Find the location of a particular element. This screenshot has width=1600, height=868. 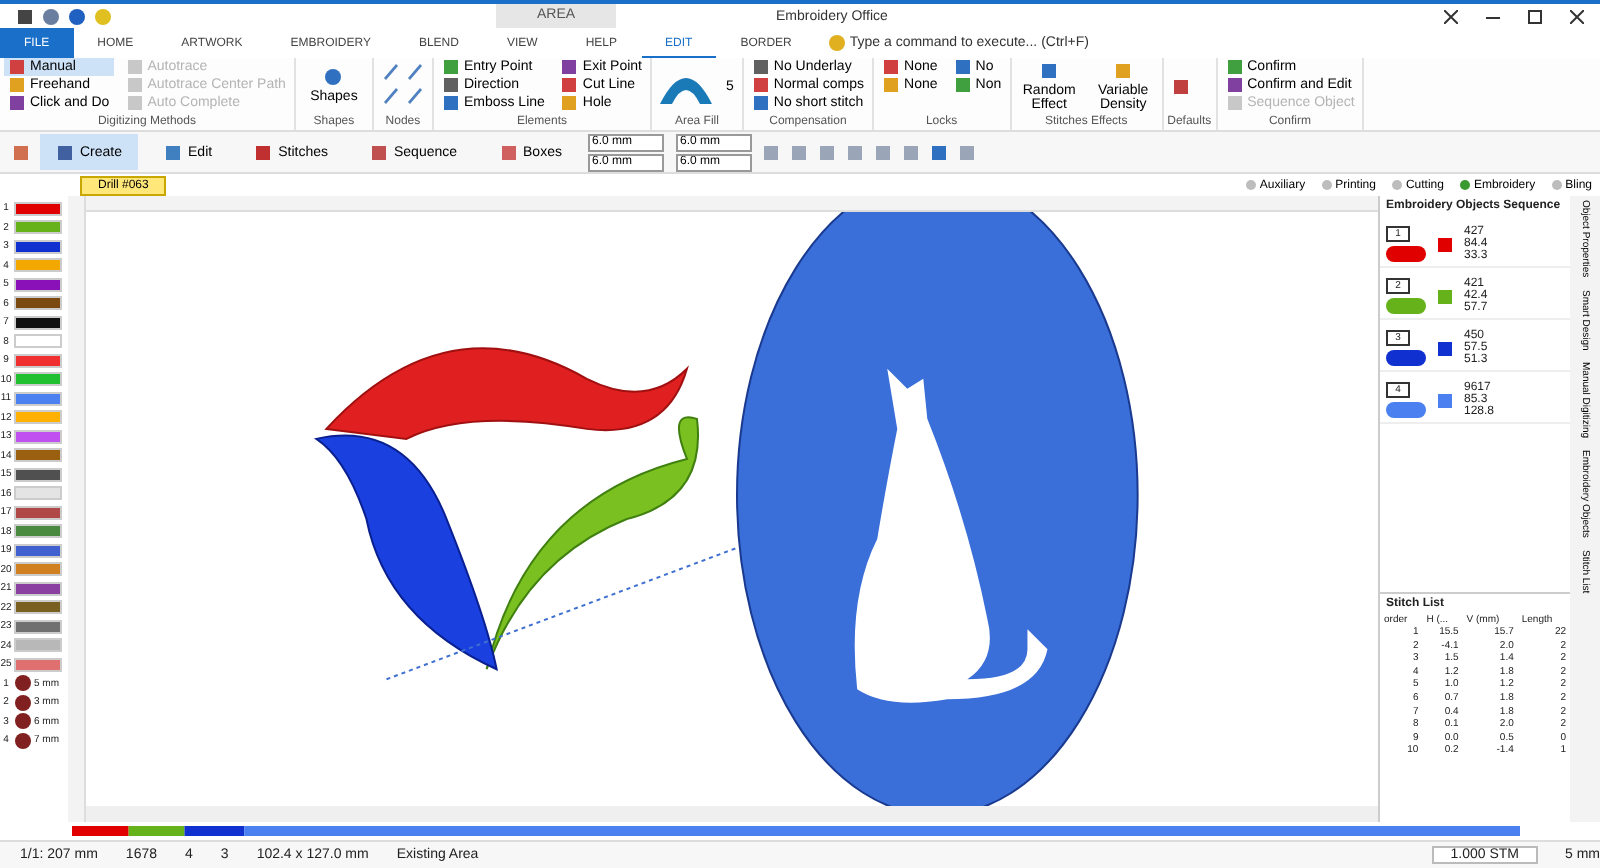

maximize-icon is located at coordinates (1535, 16).